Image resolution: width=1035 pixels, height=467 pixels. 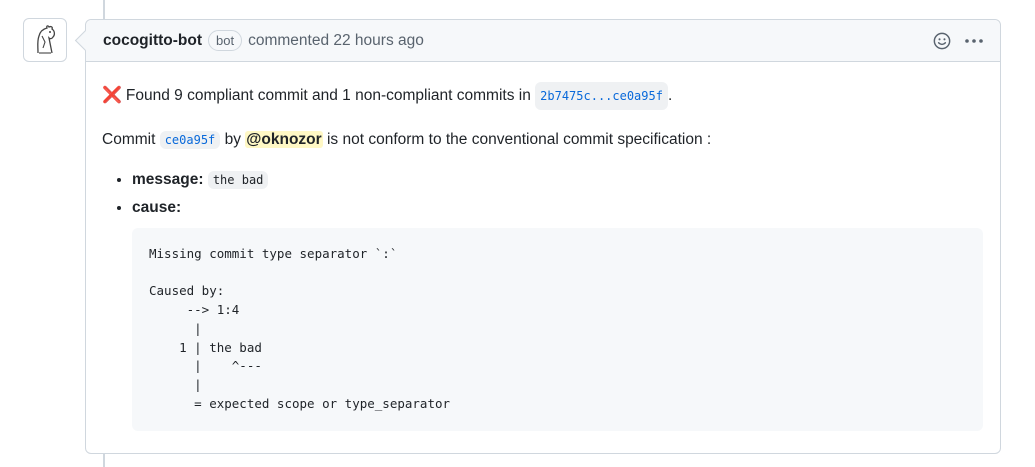 What do you see at coordinates (152, 41) in the screenshot?
I see `author-name: cocogitto-bot` at bounding box center [152, 41].